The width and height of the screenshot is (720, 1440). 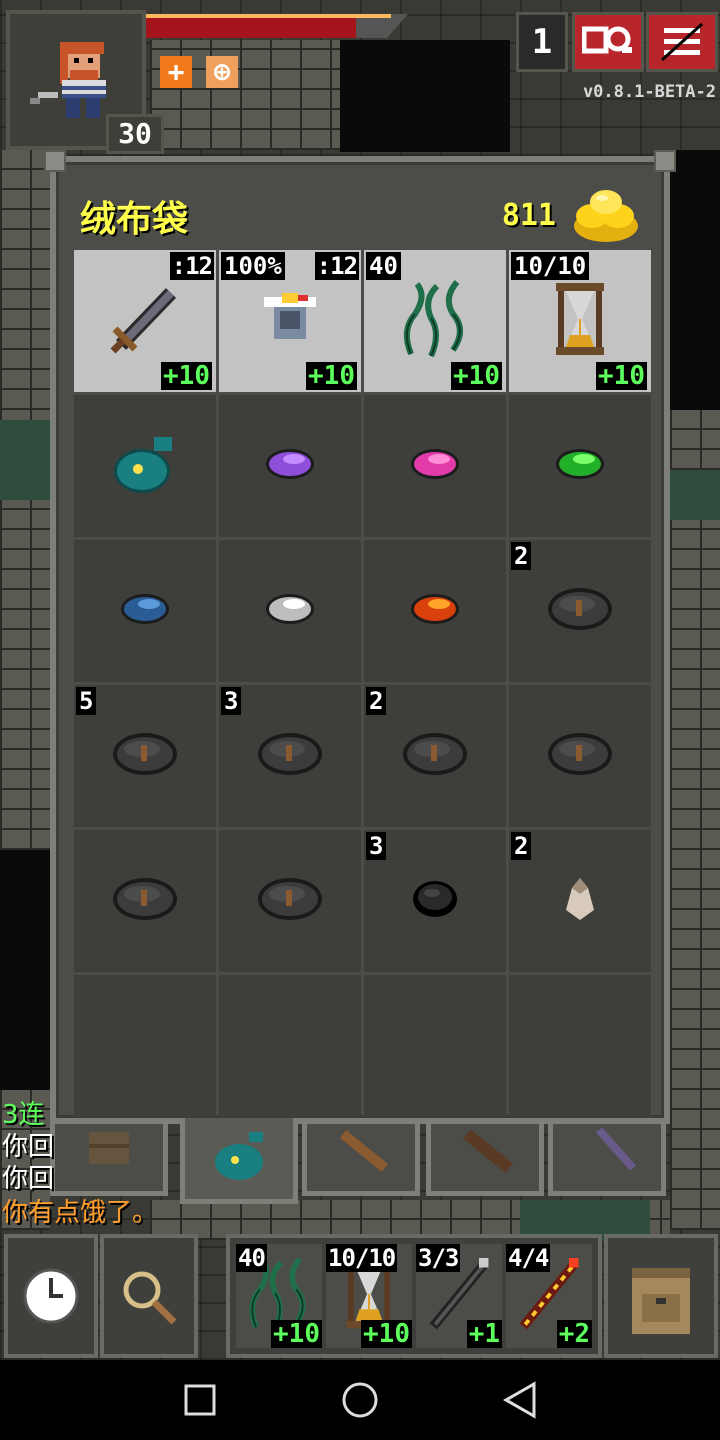 I want to click on magnifier-icon, so click(x=150, y=1298).